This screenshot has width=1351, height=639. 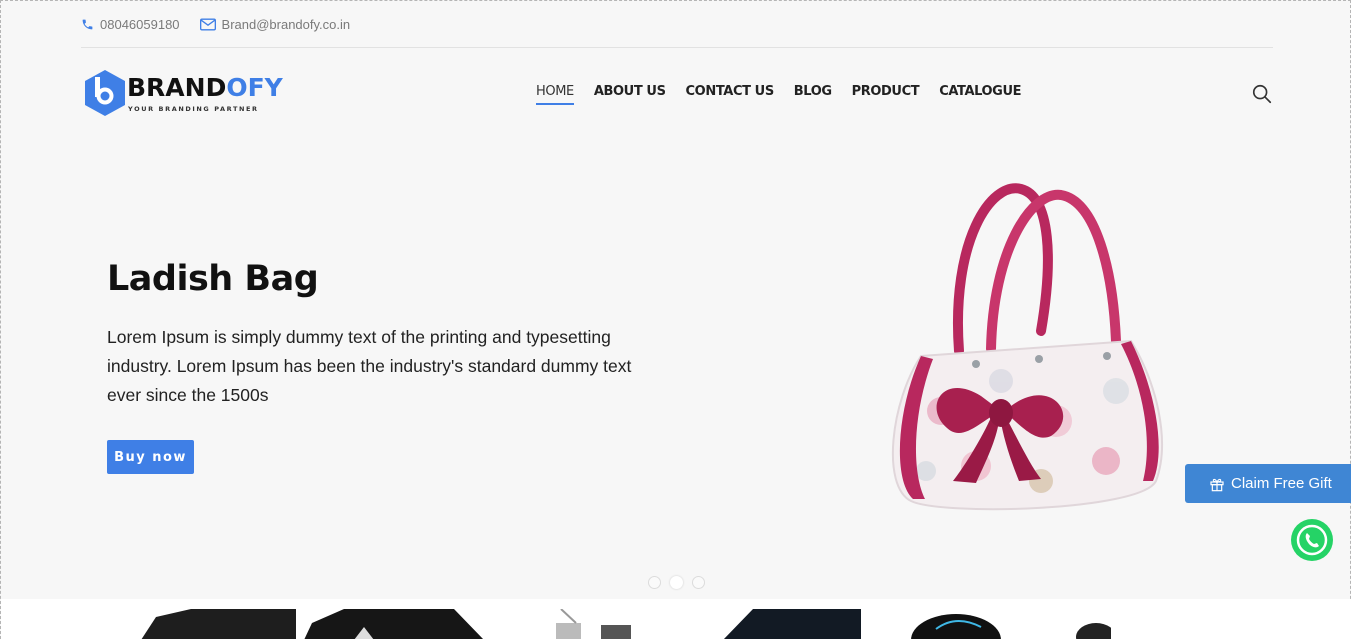 I want to click on brand-tagline: YOUR BRANDING PARTNER, so click(x=193, y=109).